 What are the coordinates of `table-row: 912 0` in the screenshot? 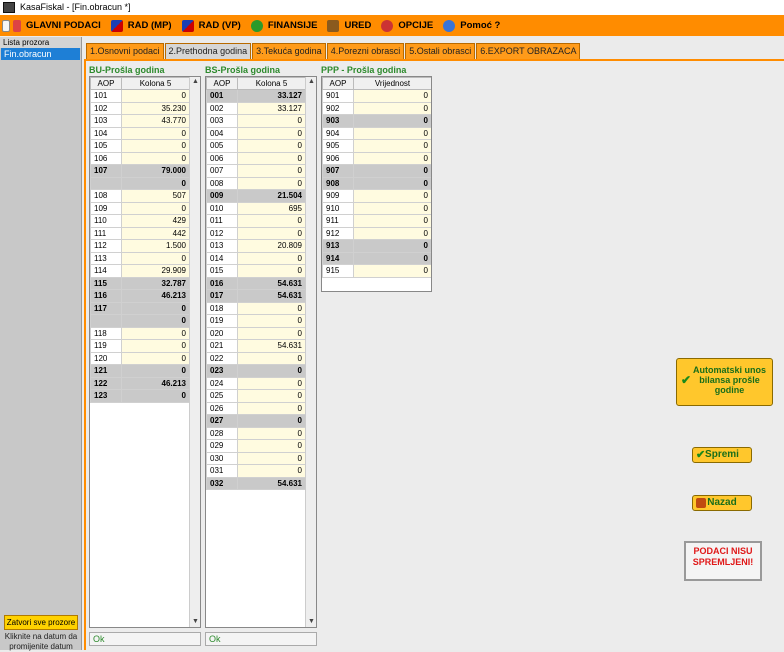 It's located at (376, 233).